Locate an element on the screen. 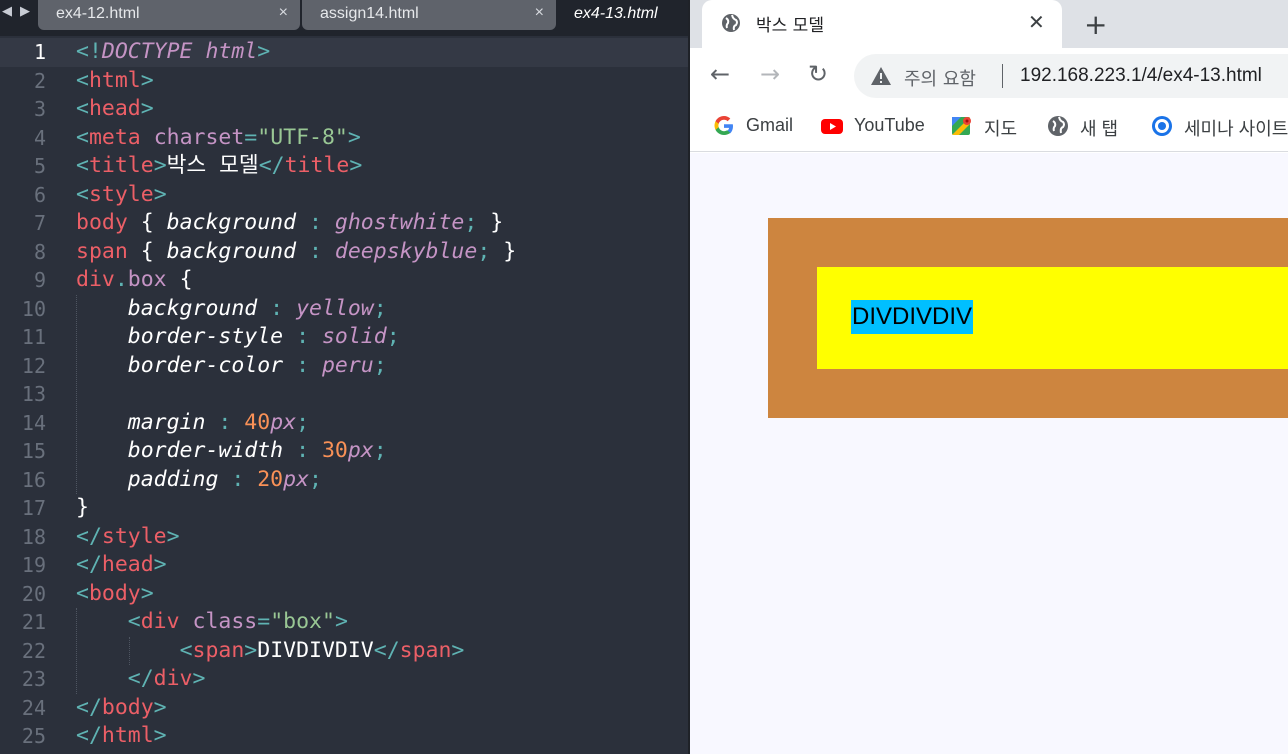 The width and height of the screenshot is (1288, 754). code-line: 12 border-color : peru; is located at coordinates (344, 366).